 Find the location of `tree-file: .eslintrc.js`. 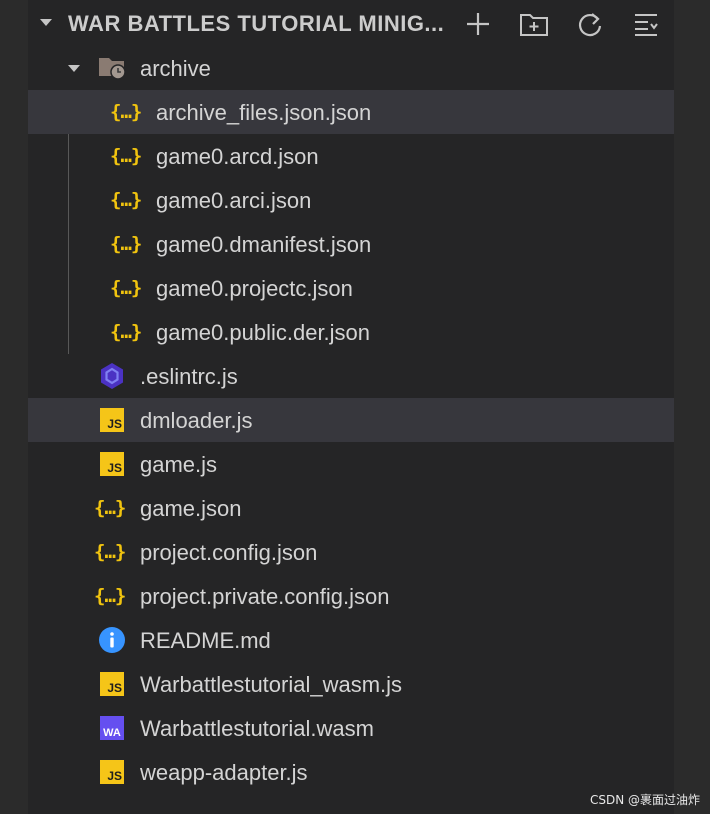

tree-file: .eslintrc.js is located at coordinates (351, 376).